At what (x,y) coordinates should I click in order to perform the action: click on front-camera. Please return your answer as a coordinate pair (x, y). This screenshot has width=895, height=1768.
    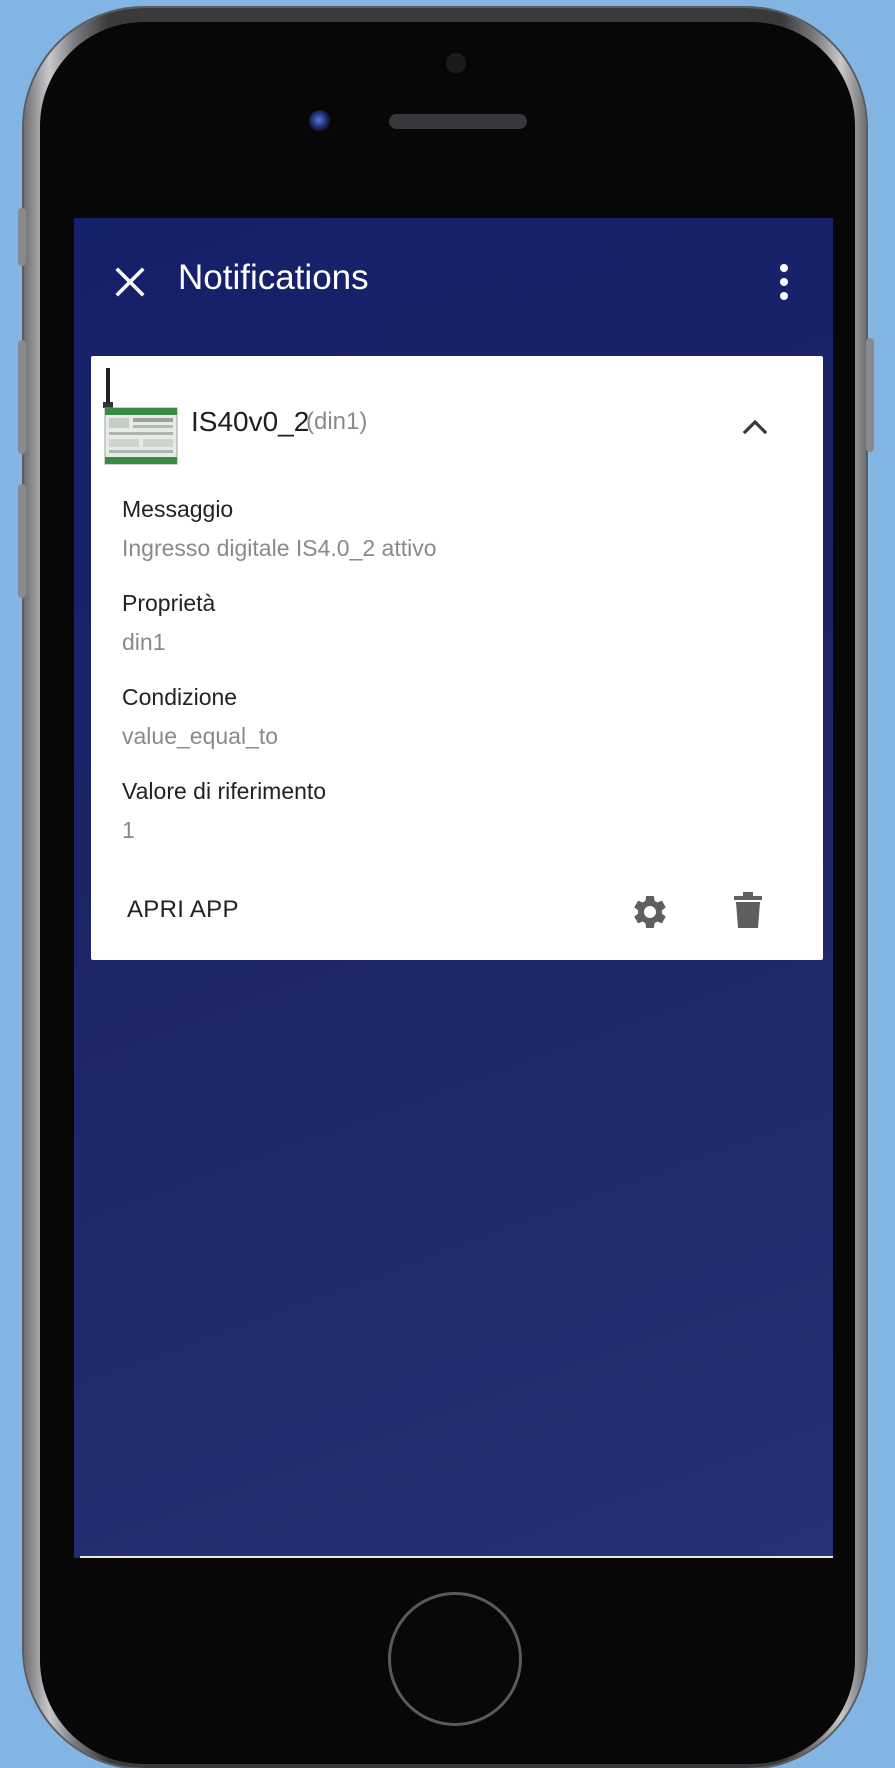
    Looking at the image, I should click on (456, 63).